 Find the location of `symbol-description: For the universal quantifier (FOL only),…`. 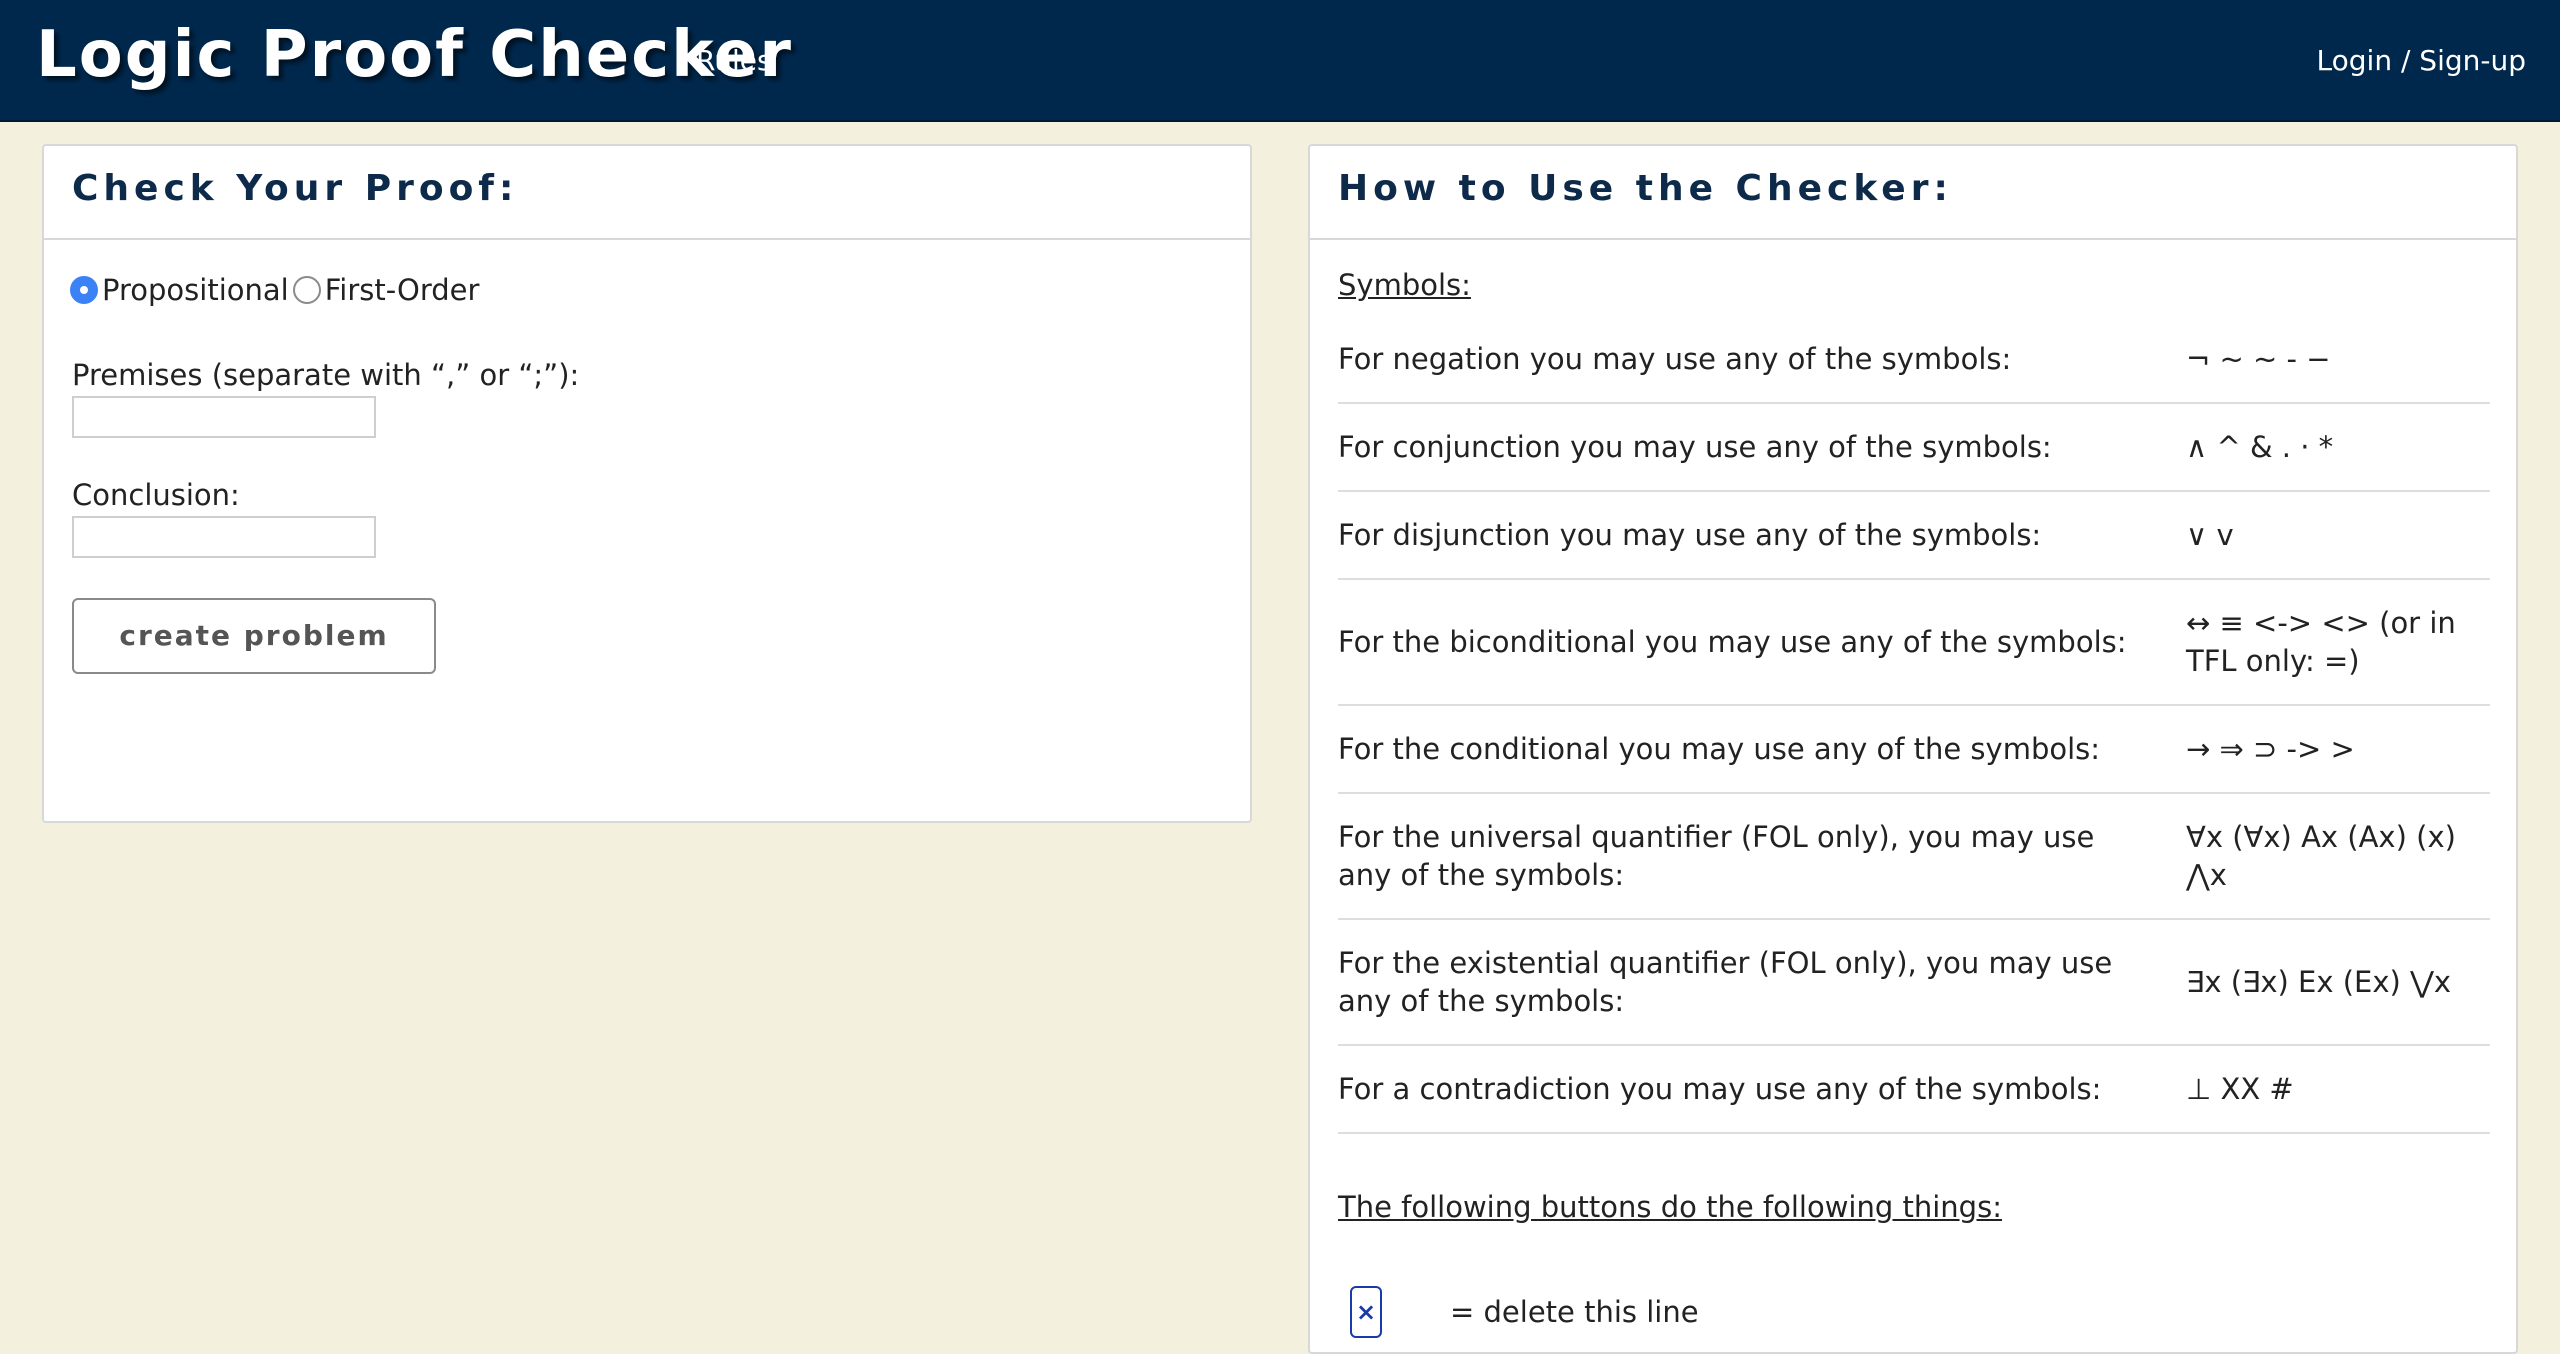

symbol-description: For the universal quantifier (FOL only),… is located at coordinates (1716, 856).